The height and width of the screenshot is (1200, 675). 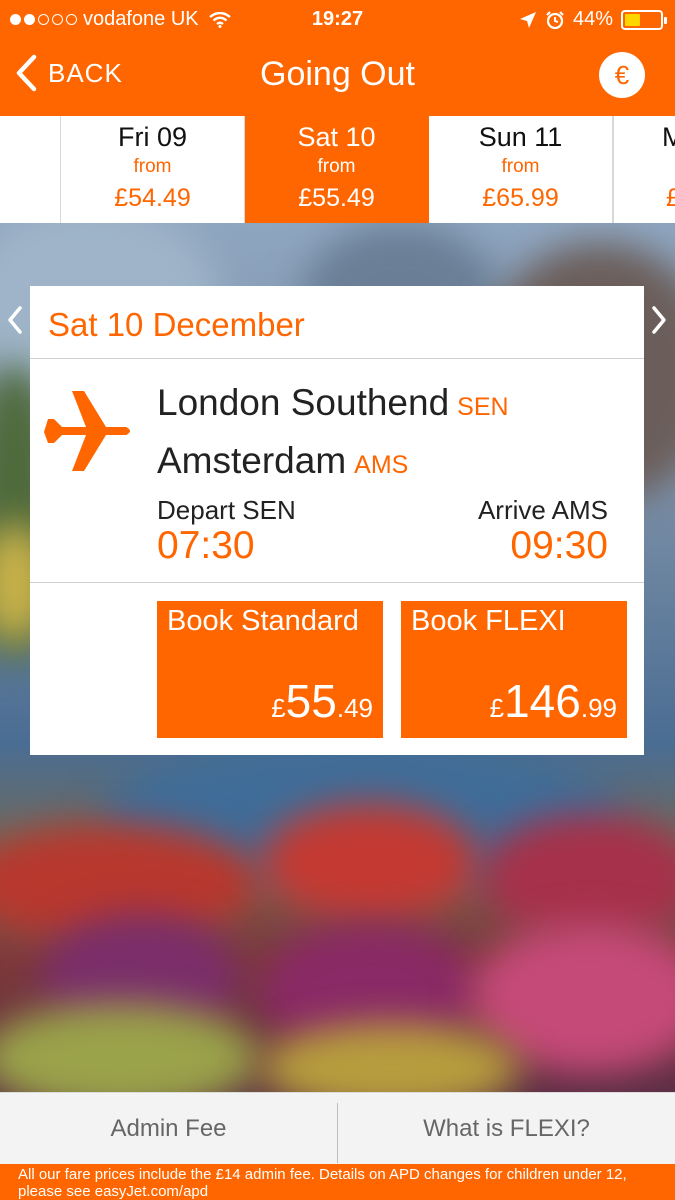 What do you see at coordinates (206, 545) in the screenshot?
I see `depart-time: 07:30` at bounding box center [206, 545].